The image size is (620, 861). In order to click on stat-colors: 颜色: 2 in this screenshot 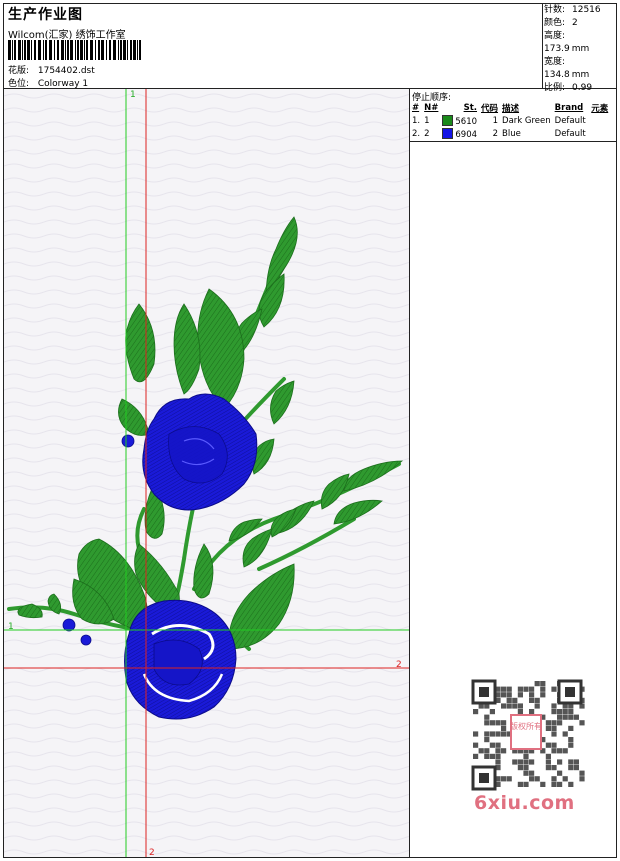, I will do `click(561, 23)`.